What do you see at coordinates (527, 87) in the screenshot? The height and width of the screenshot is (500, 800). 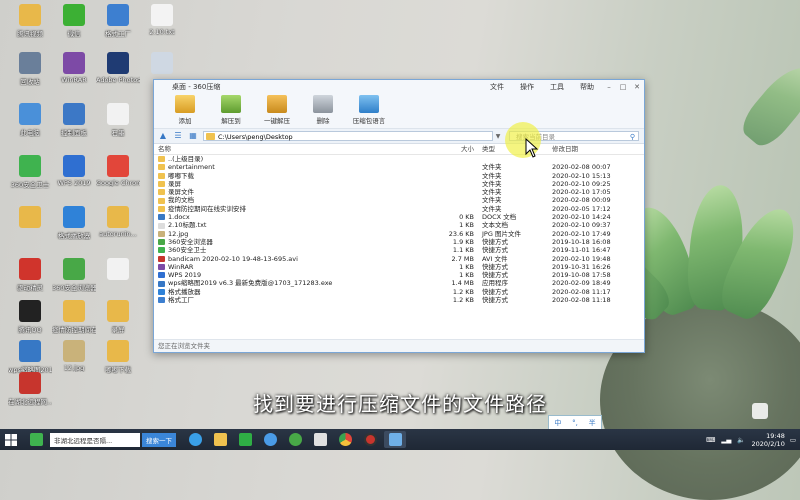 I see `menu-operate: 操作` at bounding box center [527, 87].